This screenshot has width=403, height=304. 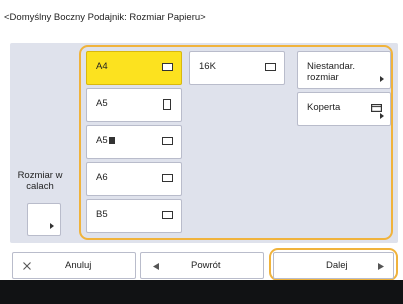 What do you see at coordinates (40, 175) in the screenshot?
I see `inch-size-label-line1: Rozmiar w` at bounding box center [40, 175].